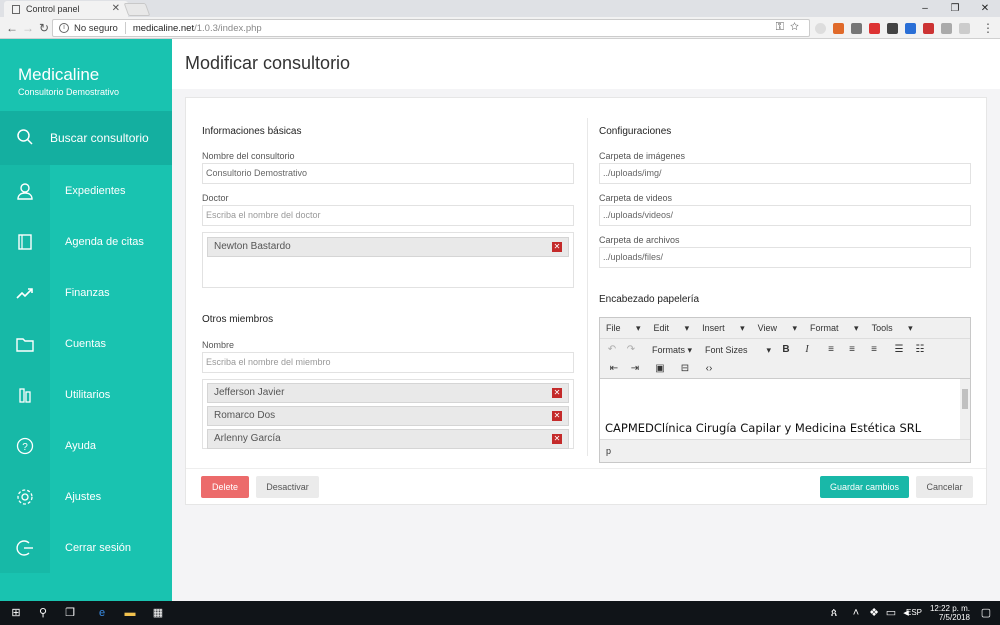  Describe the element at coordinates (986, 613) in the screenshot. I see `notifications-icon: ▢` at that location.